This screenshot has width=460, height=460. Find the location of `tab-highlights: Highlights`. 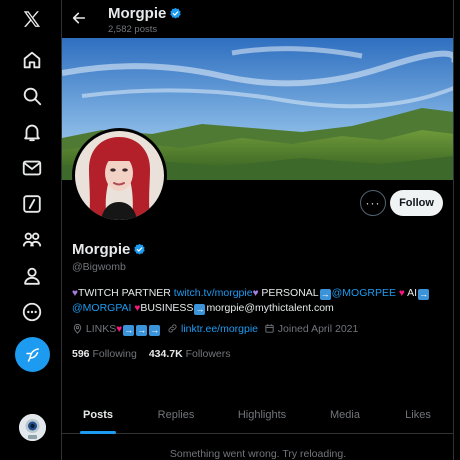

tab-highlights: Highlights is located at coordinates (262, 415).